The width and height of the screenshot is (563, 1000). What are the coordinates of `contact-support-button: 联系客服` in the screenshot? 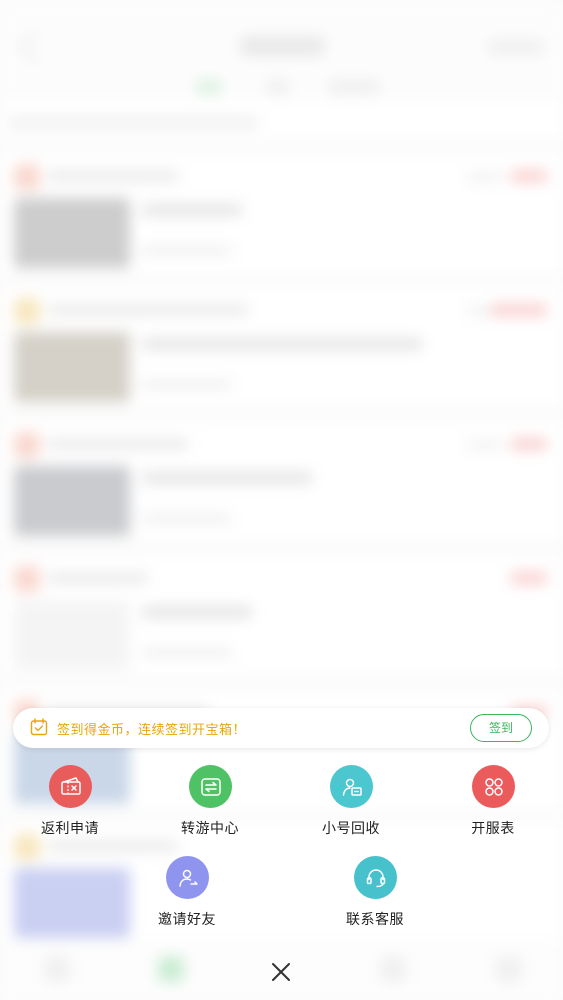 It's located at (375, 896).